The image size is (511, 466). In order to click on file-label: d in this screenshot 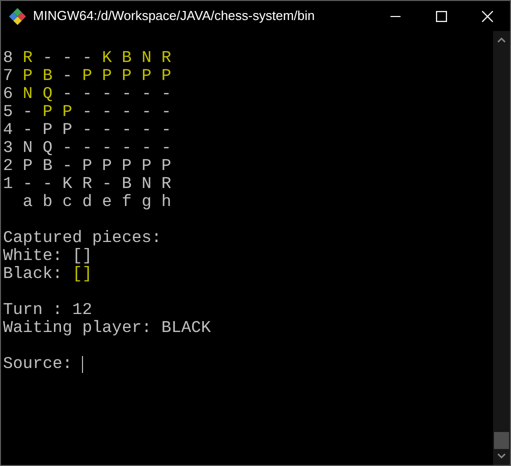, I will do `click(87, 201)`.